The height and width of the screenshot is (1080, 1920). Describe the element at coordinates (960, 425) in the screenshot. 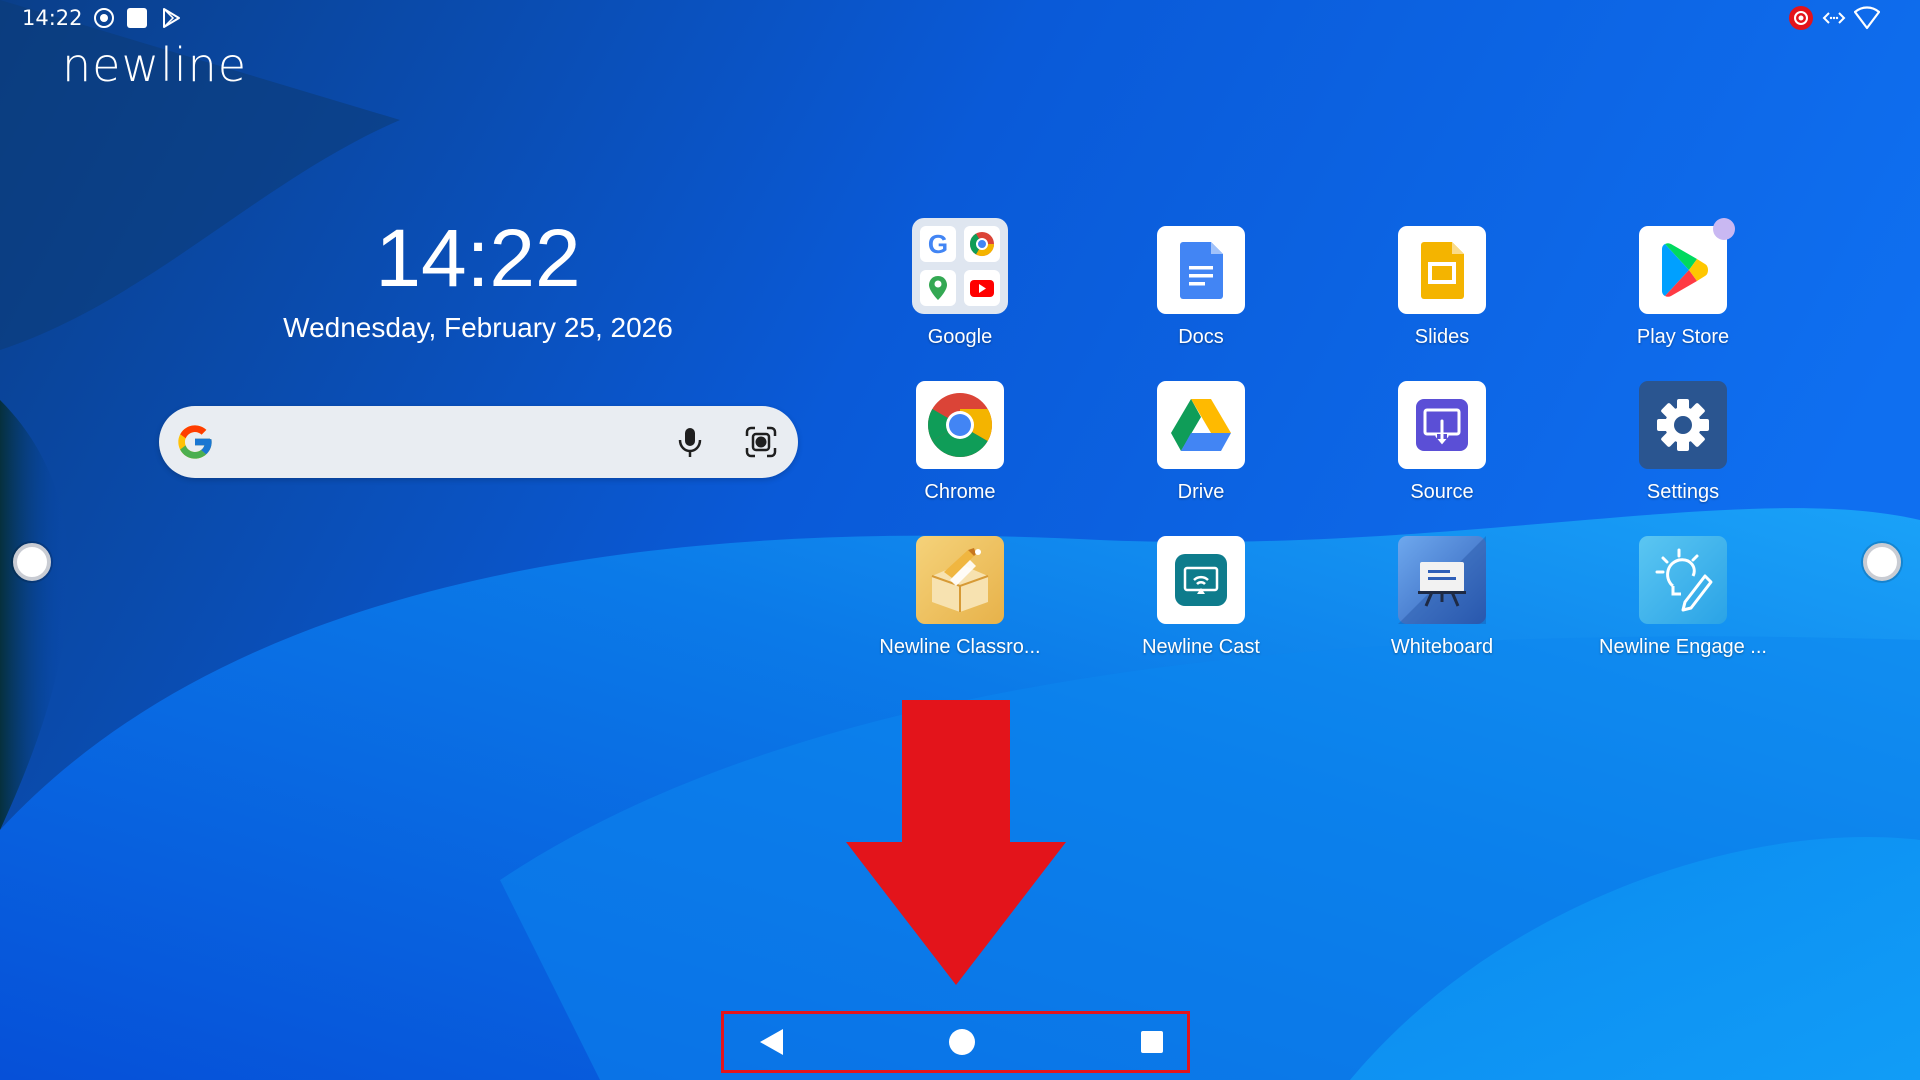

I see `chrome-icon` at that location.